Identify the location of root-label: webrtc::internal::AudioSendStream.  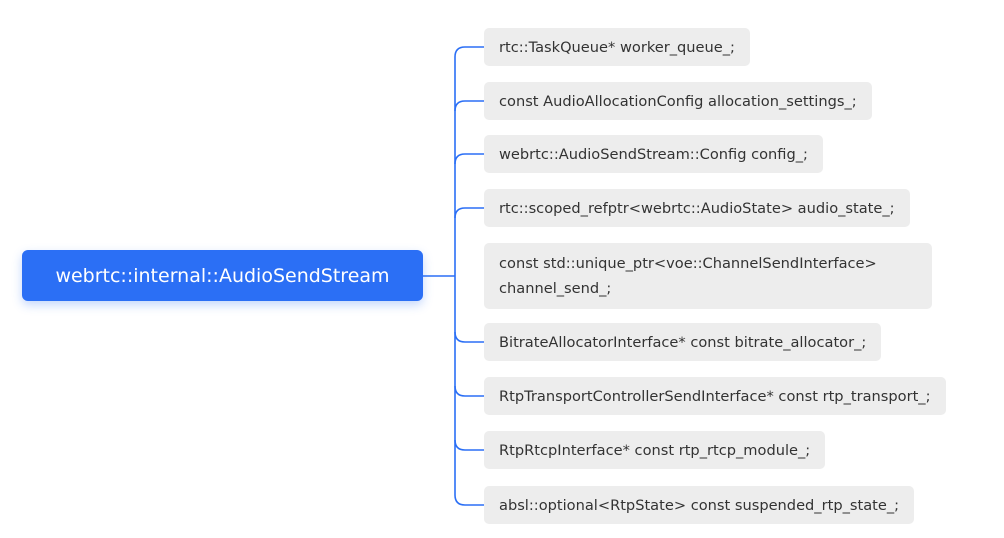
(222, 275).